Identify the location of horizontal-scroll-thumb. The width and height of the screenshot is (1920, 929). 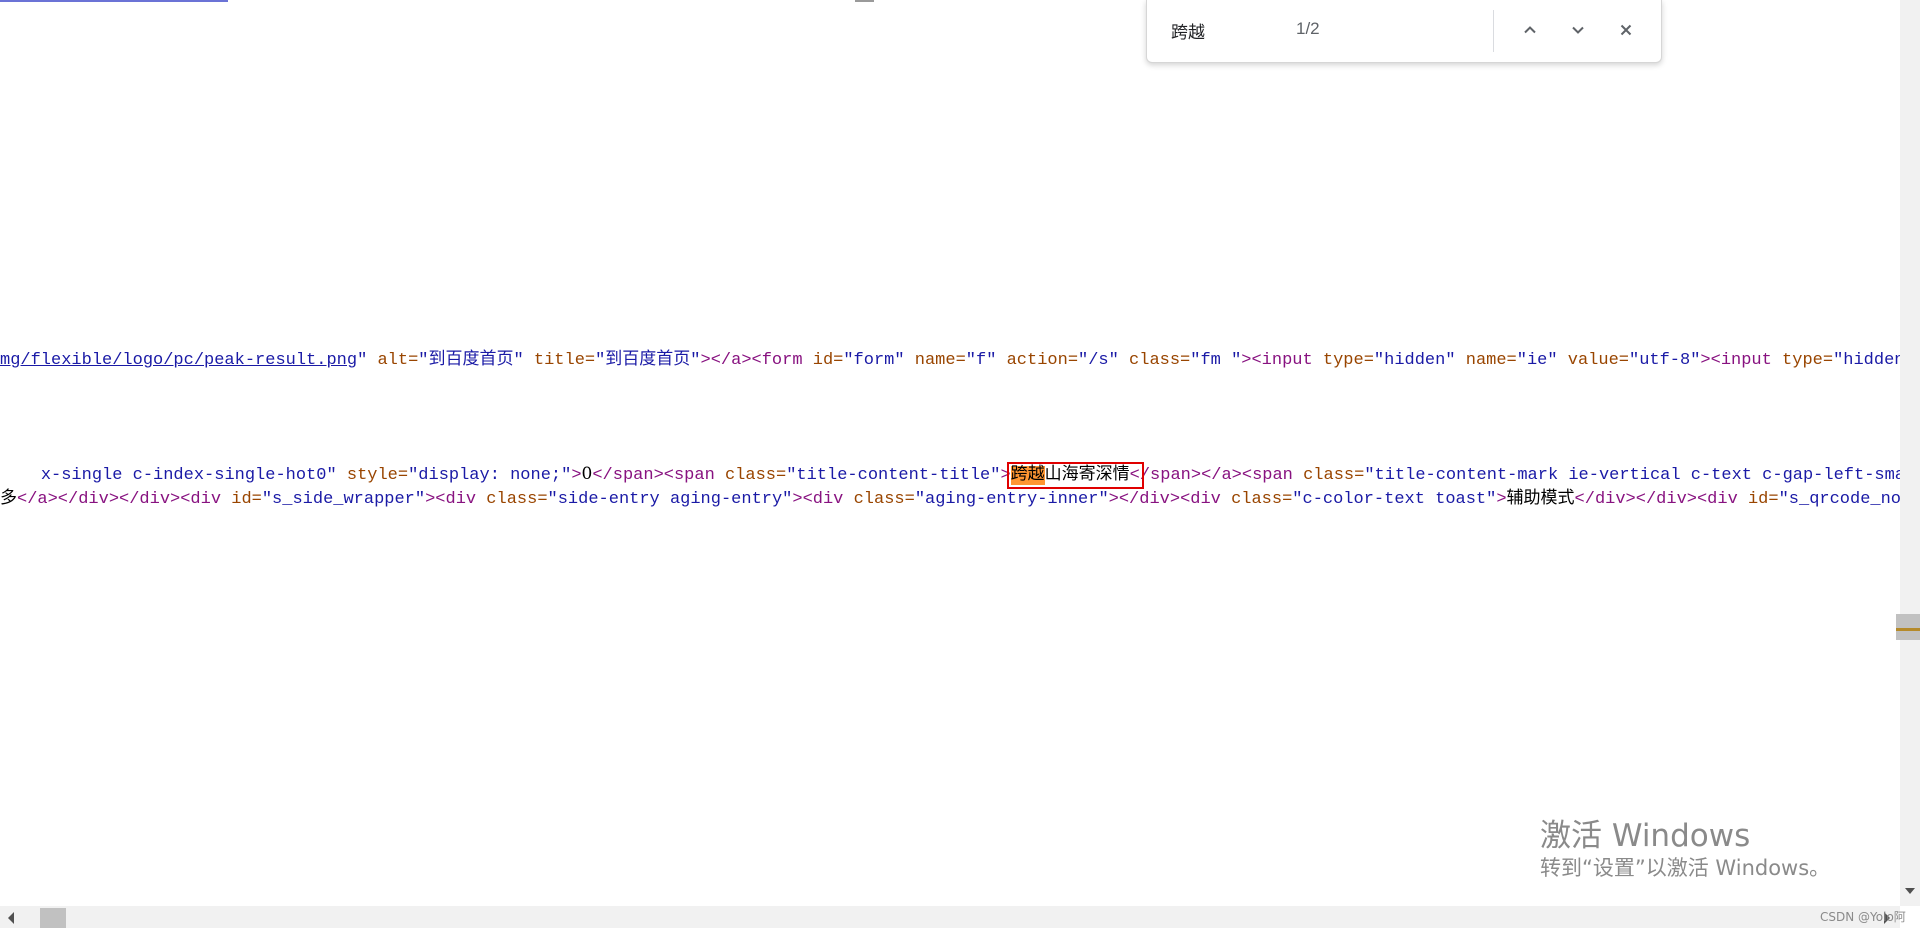
(53, 918).